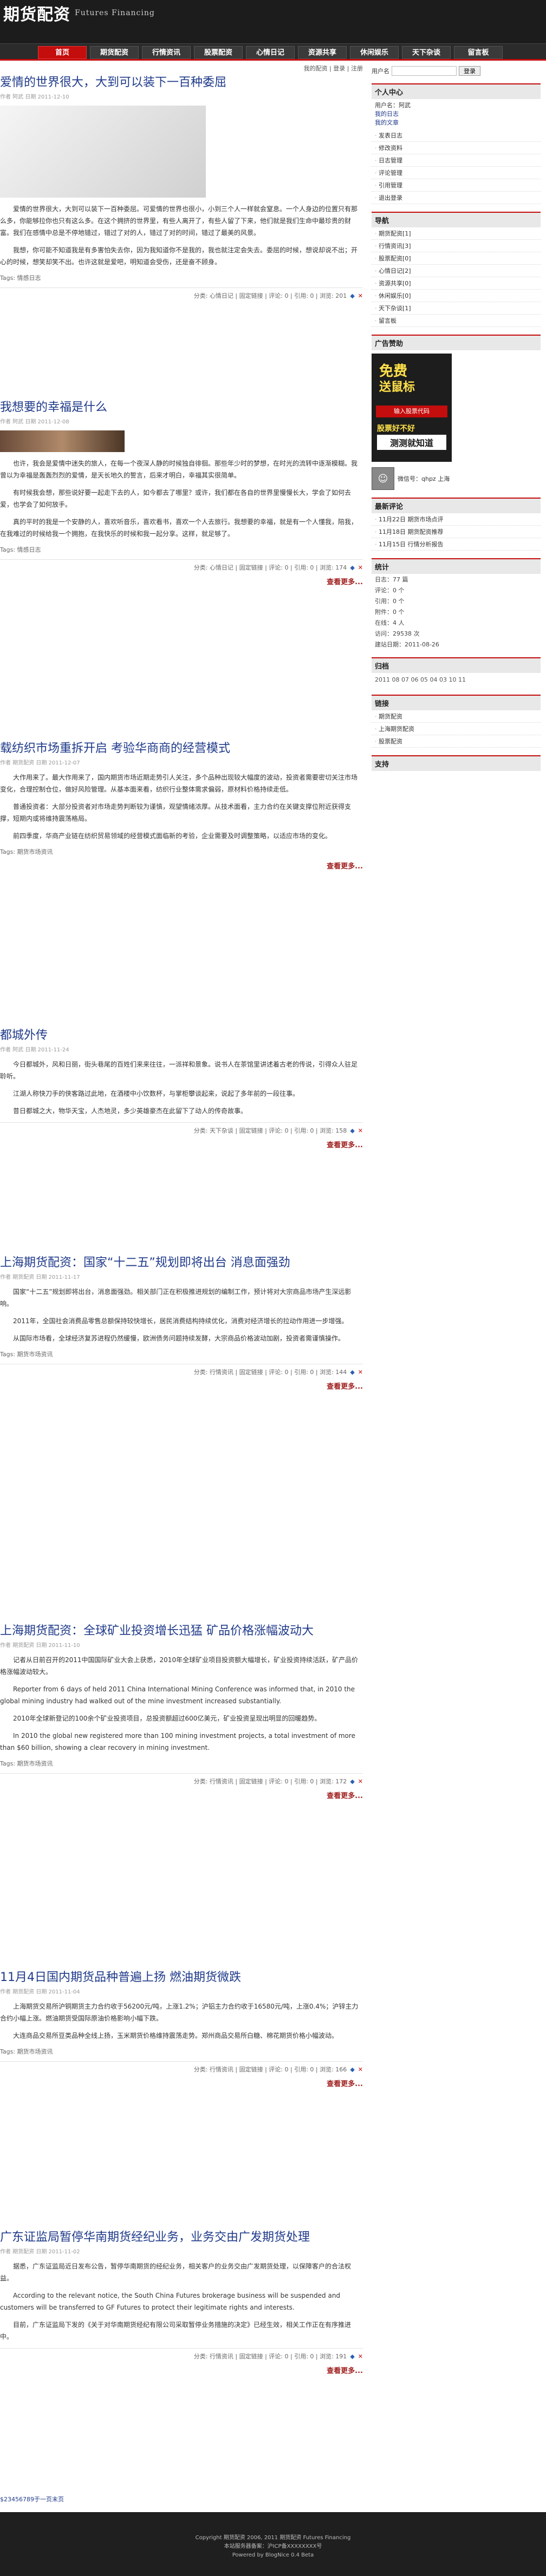 The image size is (546, 2576). Describe the element at coordinates (456, 308) in the screenshot. I see `side-nav-item: 天下杂谈[1]` at that location.